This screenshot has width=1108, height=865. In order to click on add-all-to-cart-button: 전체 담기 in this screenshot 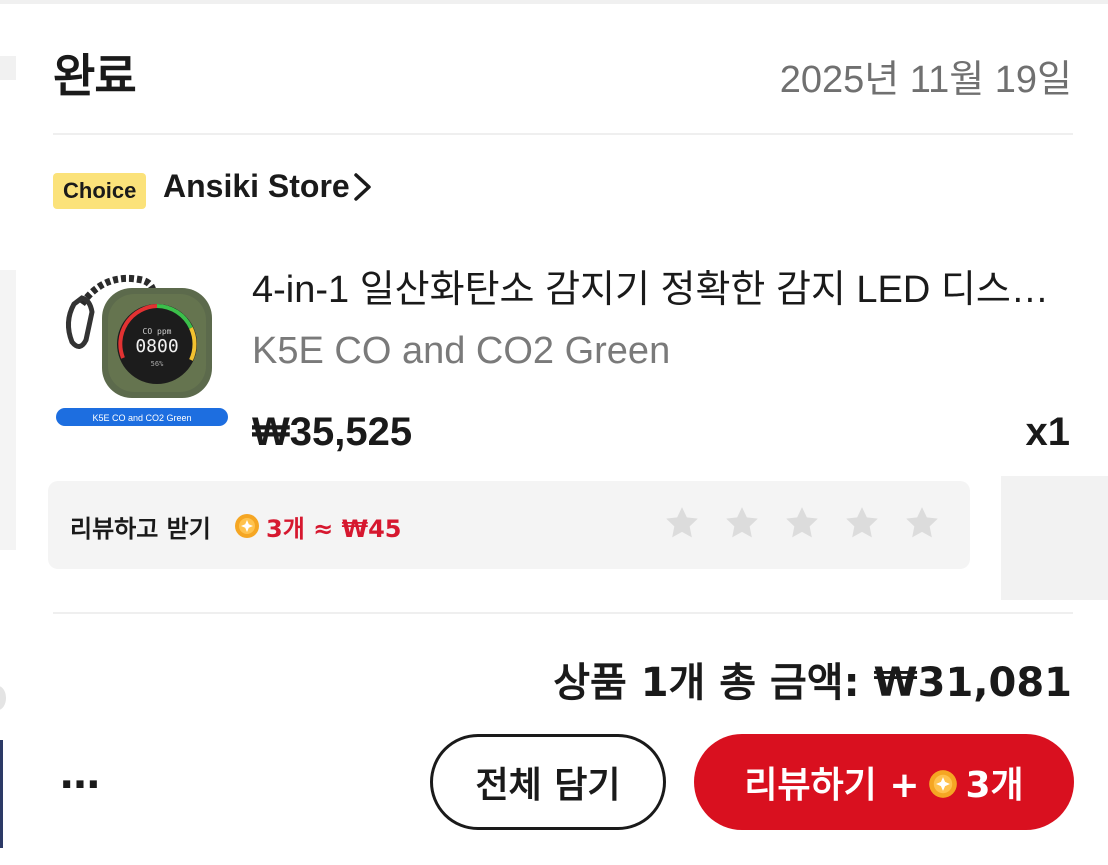, I will do `click(548, 782)`.